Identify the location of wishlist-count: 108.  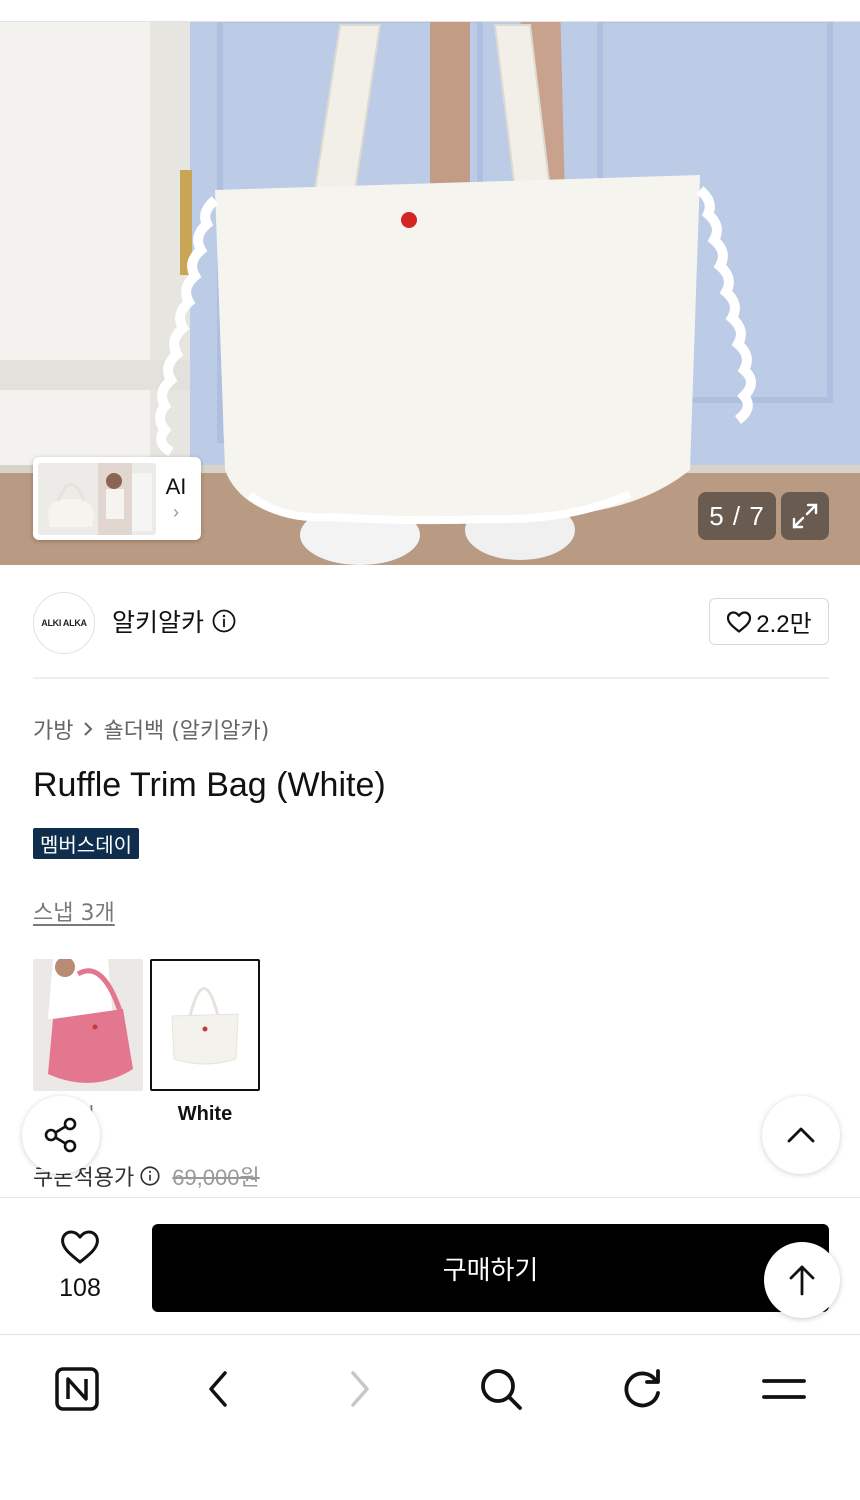
(80, 1288).